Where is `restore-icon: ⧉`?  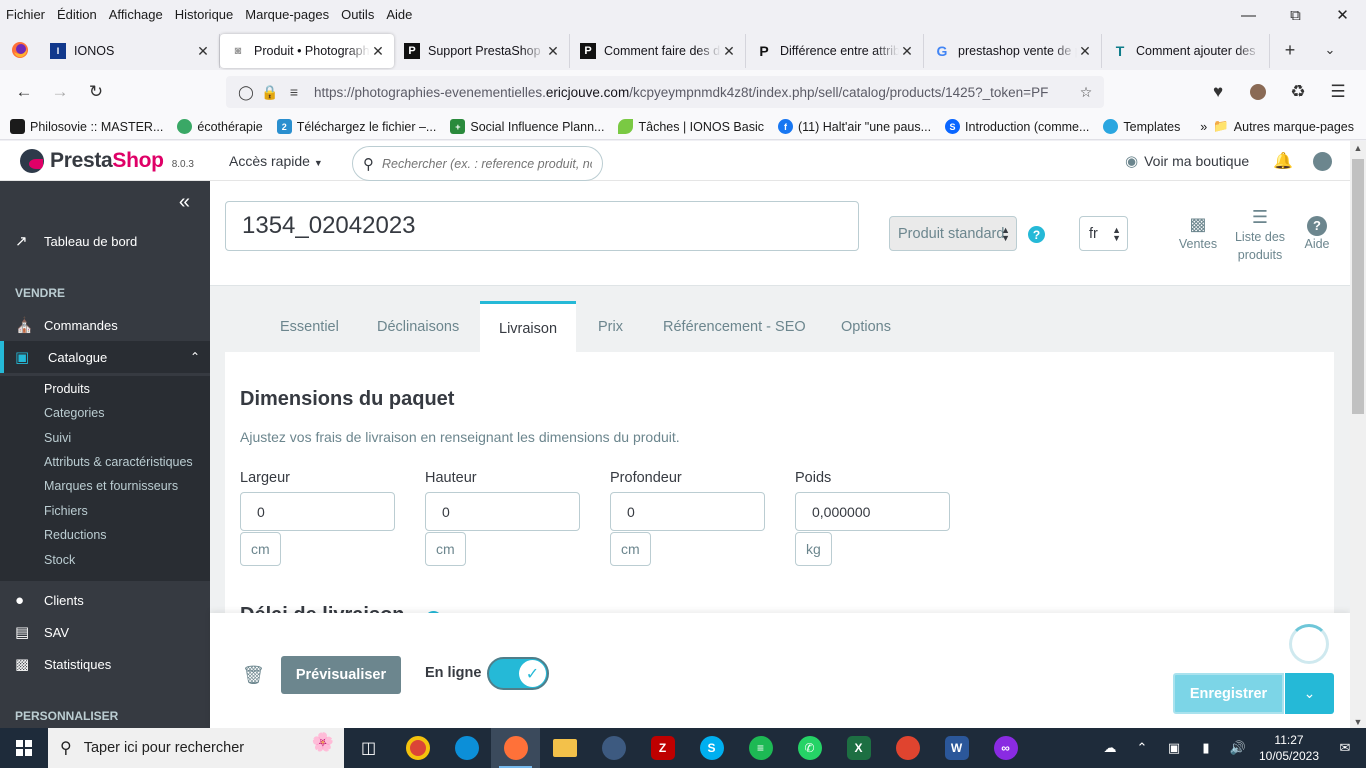
restore-icon: ⧉ is located at coordinates (1295, 15).